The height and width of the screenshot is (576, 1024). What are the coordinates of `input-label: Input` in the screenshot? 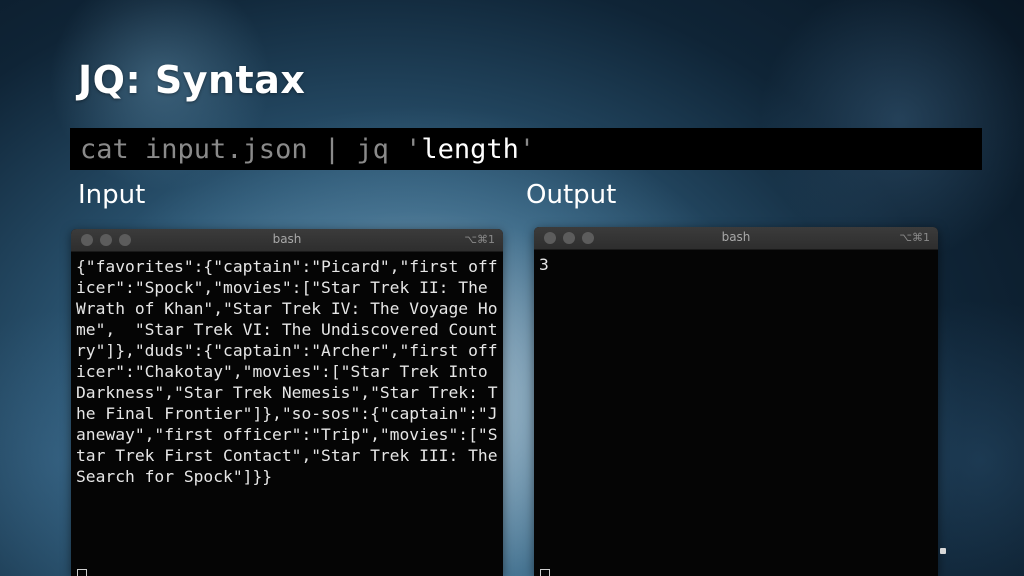 It's located at (112, 195).